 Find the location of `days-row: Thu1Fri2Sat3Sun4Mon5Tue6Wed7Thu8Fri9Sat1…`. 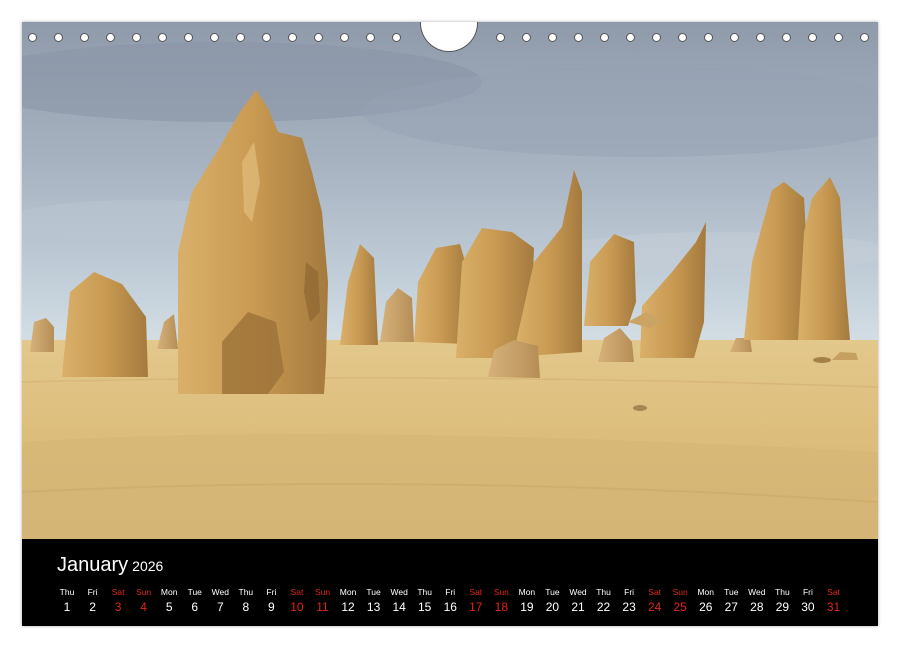

days-row: Thu1Fri2Sat3Sun4Mon5Tue6Wed7Thu8Fri9Sat1… is located at coordinates (452, 605).